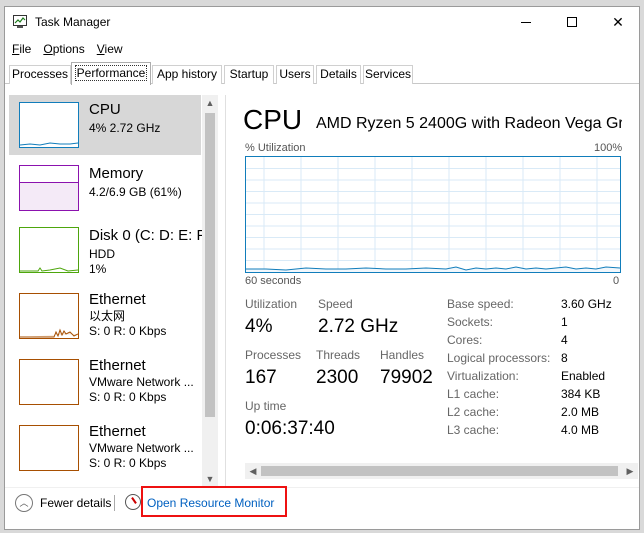 The width and height of the screenshot is (644, 533). I want to click on sidebar-item-ethernet-1: Ethernet 以太网 S: 0 R: 0 Kbps, so click(105, 319).